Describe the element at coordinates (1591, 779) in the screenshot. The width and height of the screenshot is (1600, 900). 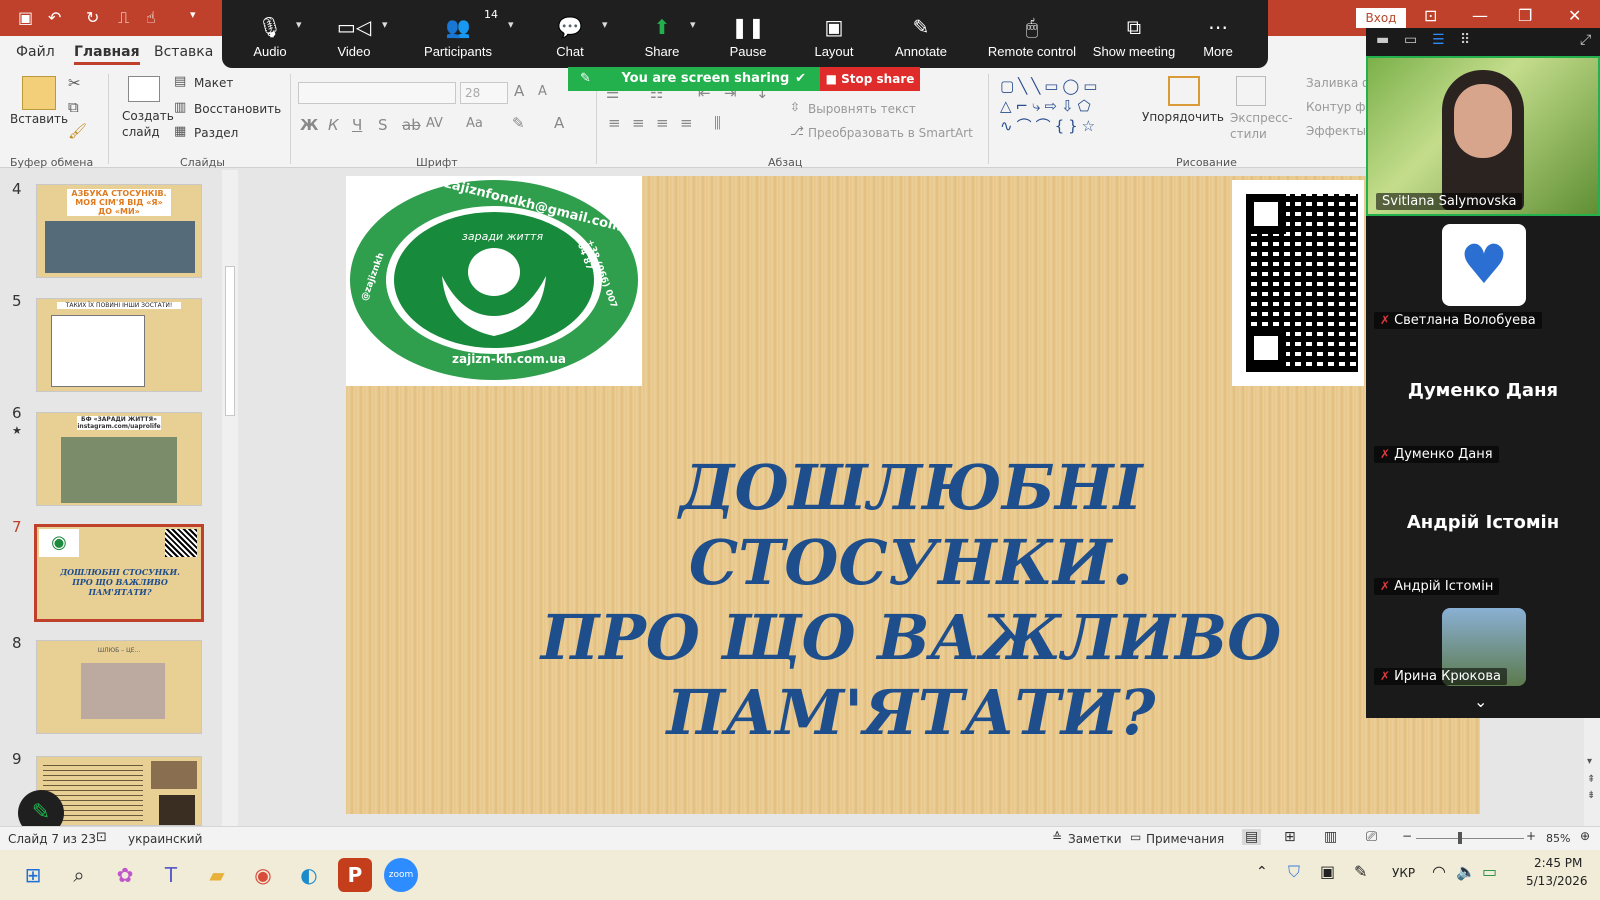
I see `prev-slide-icon: ⇞` at that location.